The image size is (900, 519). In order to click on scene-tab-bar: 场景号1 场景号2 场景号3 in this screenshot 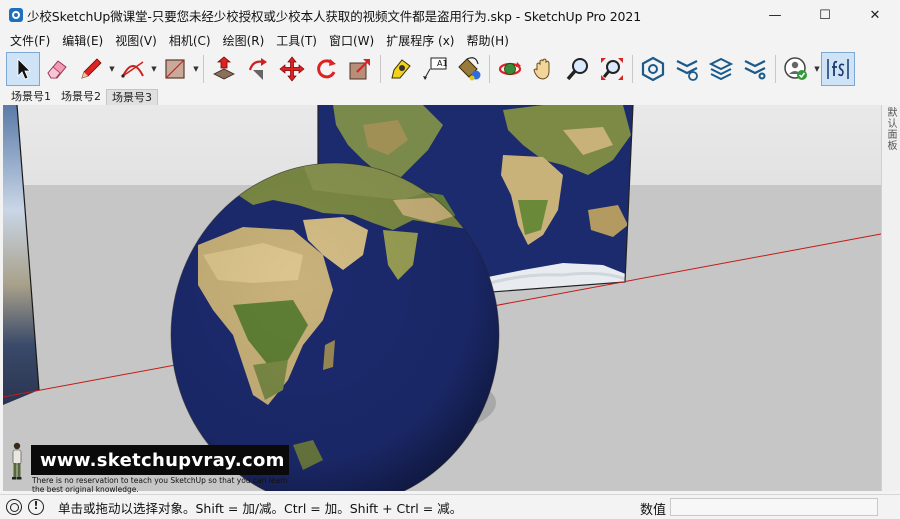, I will do `click(450, 96)`.